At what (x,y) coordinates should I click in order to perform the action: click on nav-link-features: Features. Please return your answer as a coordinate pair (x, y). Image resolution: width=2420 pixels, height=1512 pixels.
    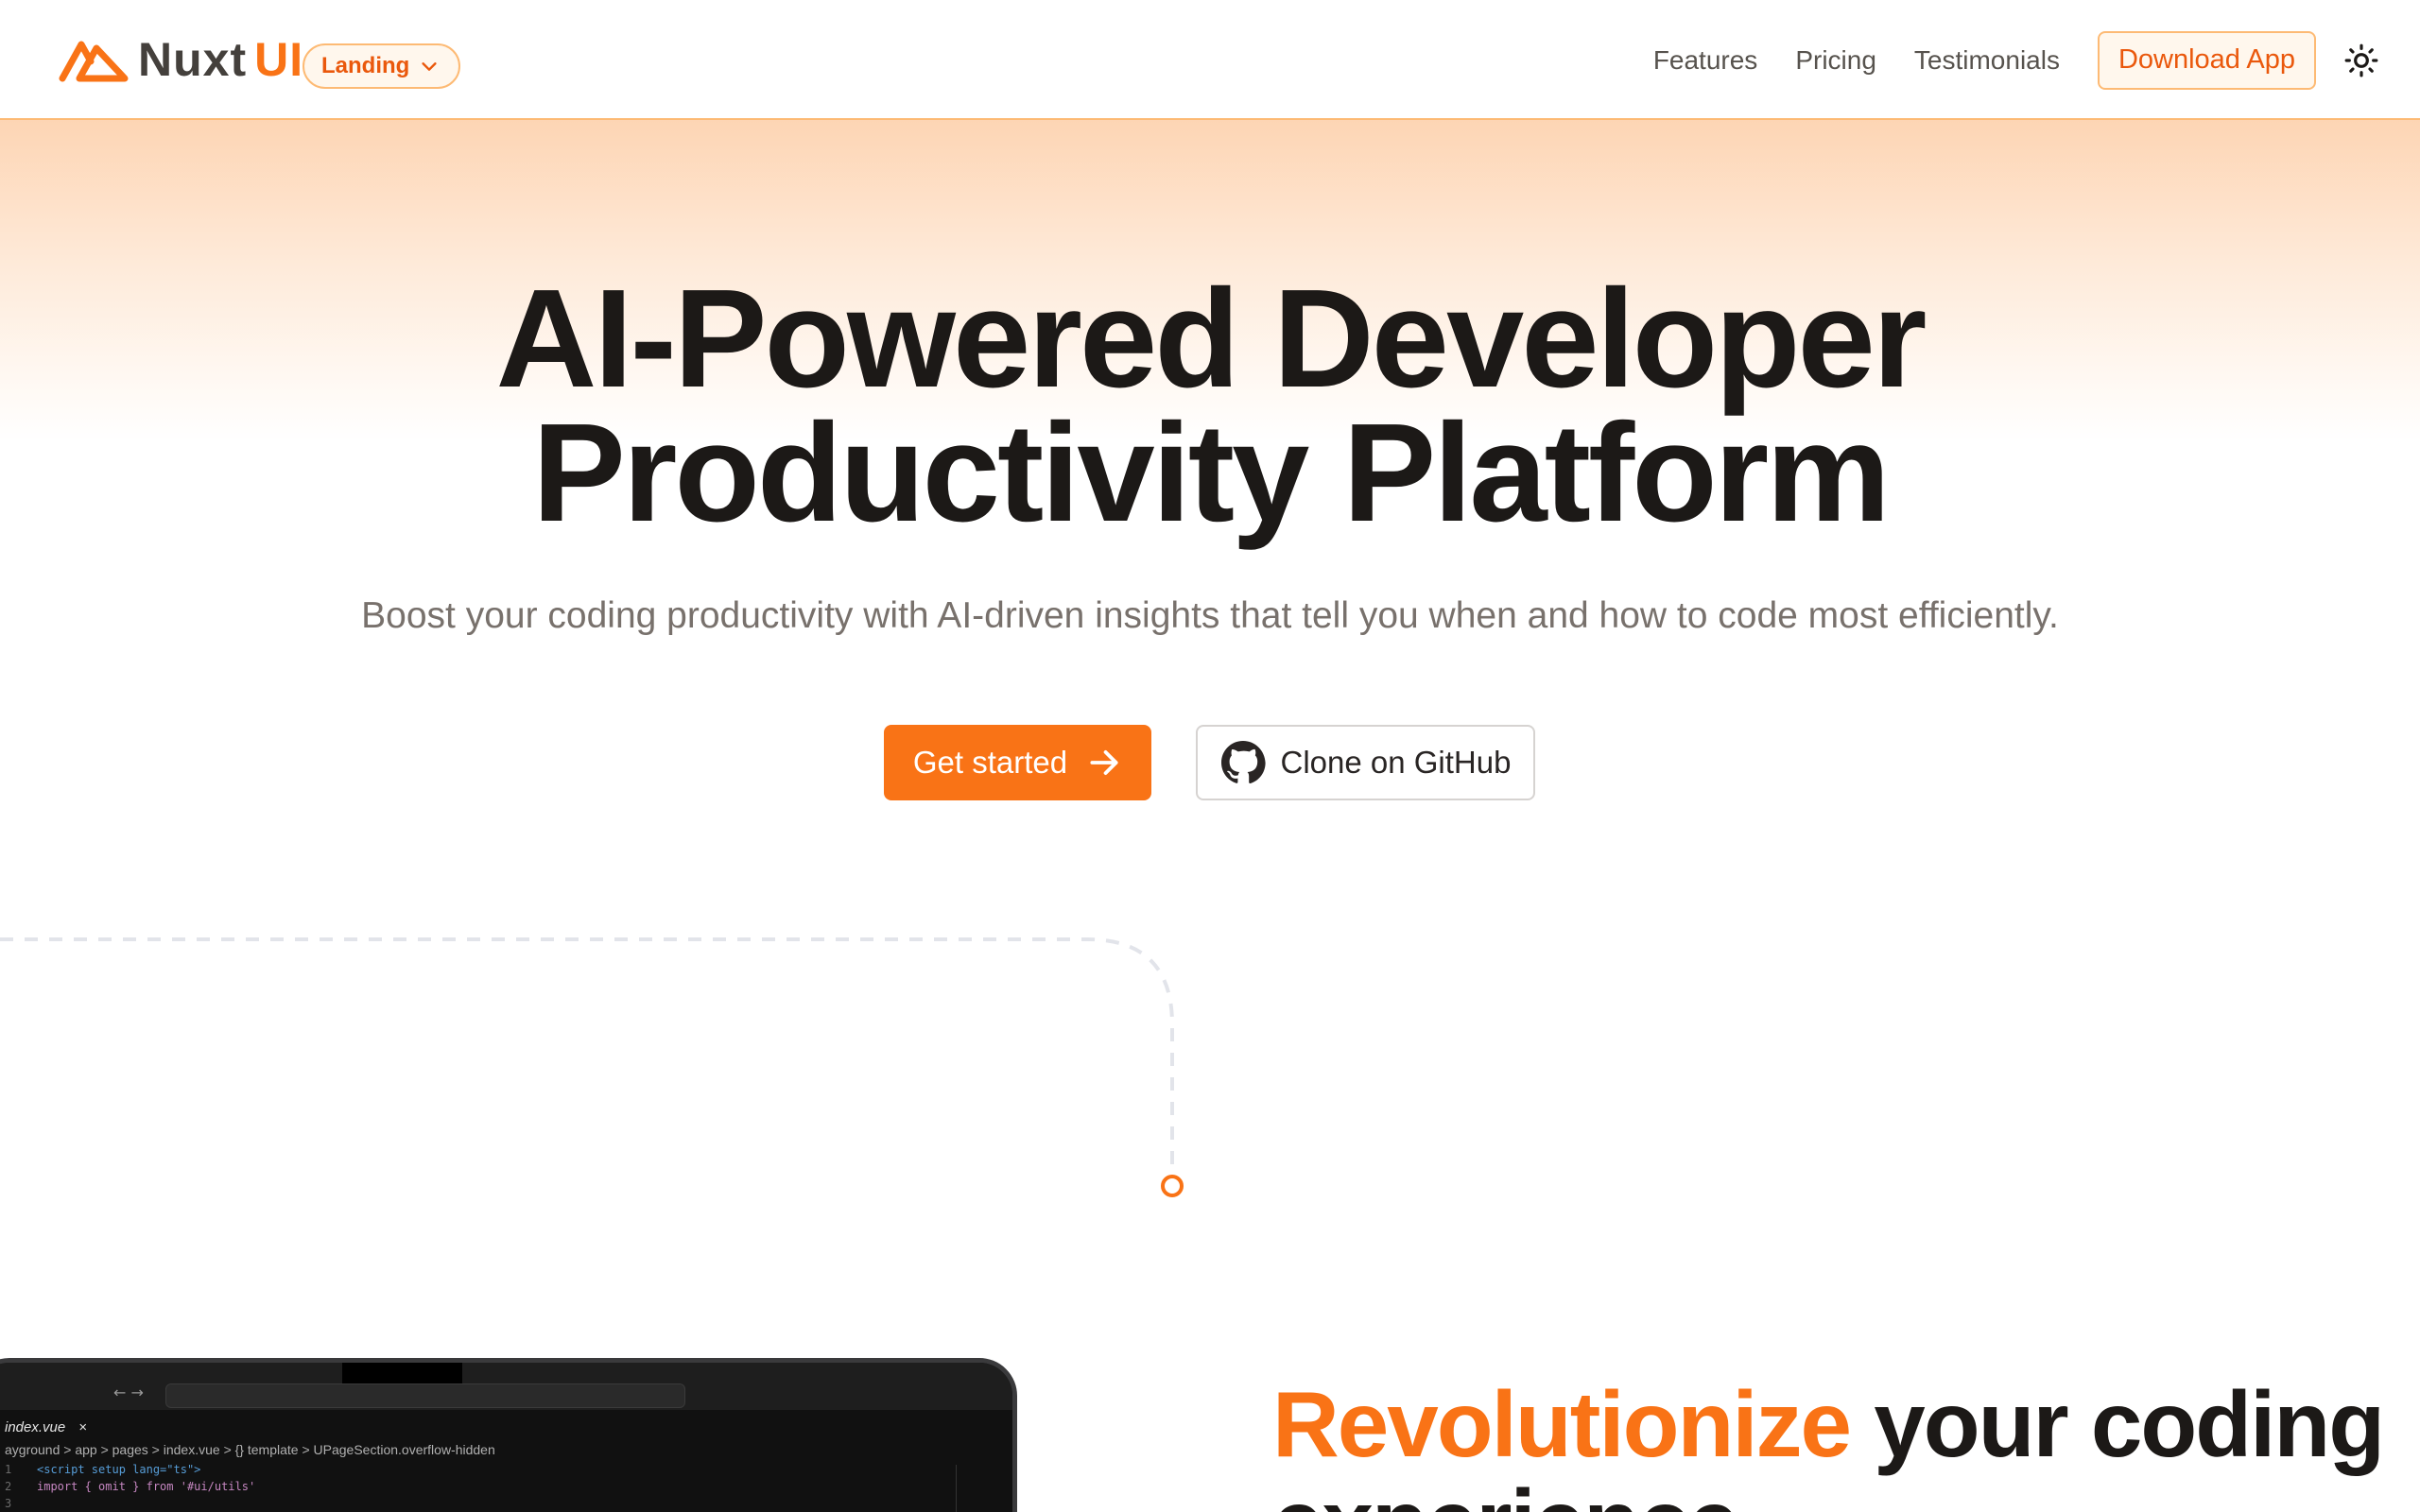
    Looking at the image, I should click on (1705, 60).